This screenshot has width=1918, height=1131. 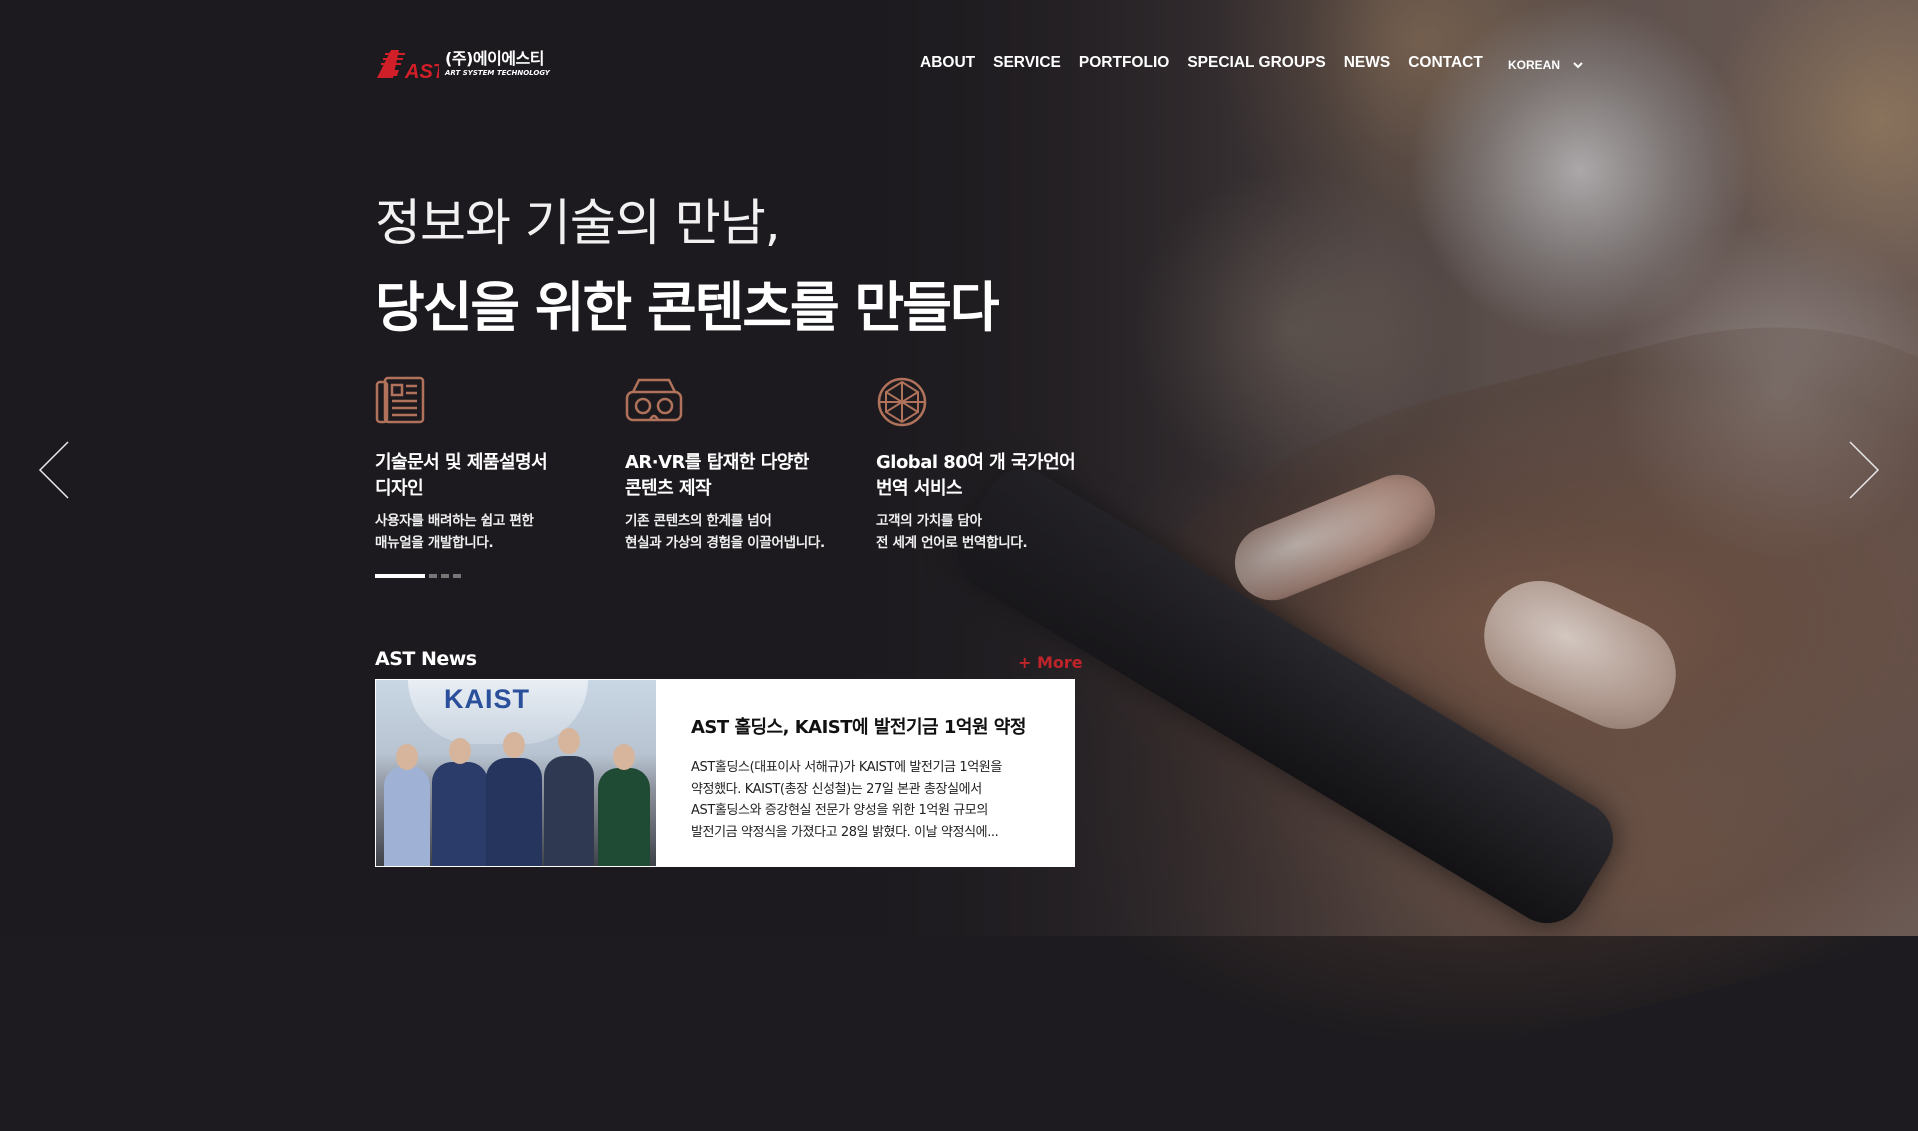 I want to click on company-logo: AST (주)에이에스티 ART SYSTEM TECHNOLOGY, so click(x=462, y=64).